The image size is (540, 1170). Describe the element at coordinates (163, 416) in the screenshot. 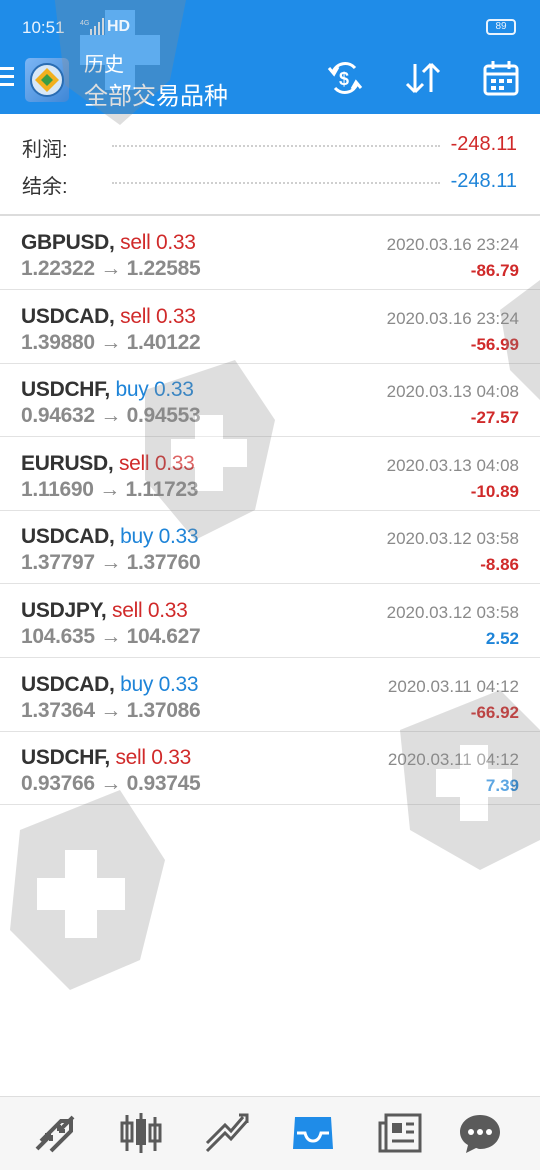

I see `close-price: 0.94553` at that location.